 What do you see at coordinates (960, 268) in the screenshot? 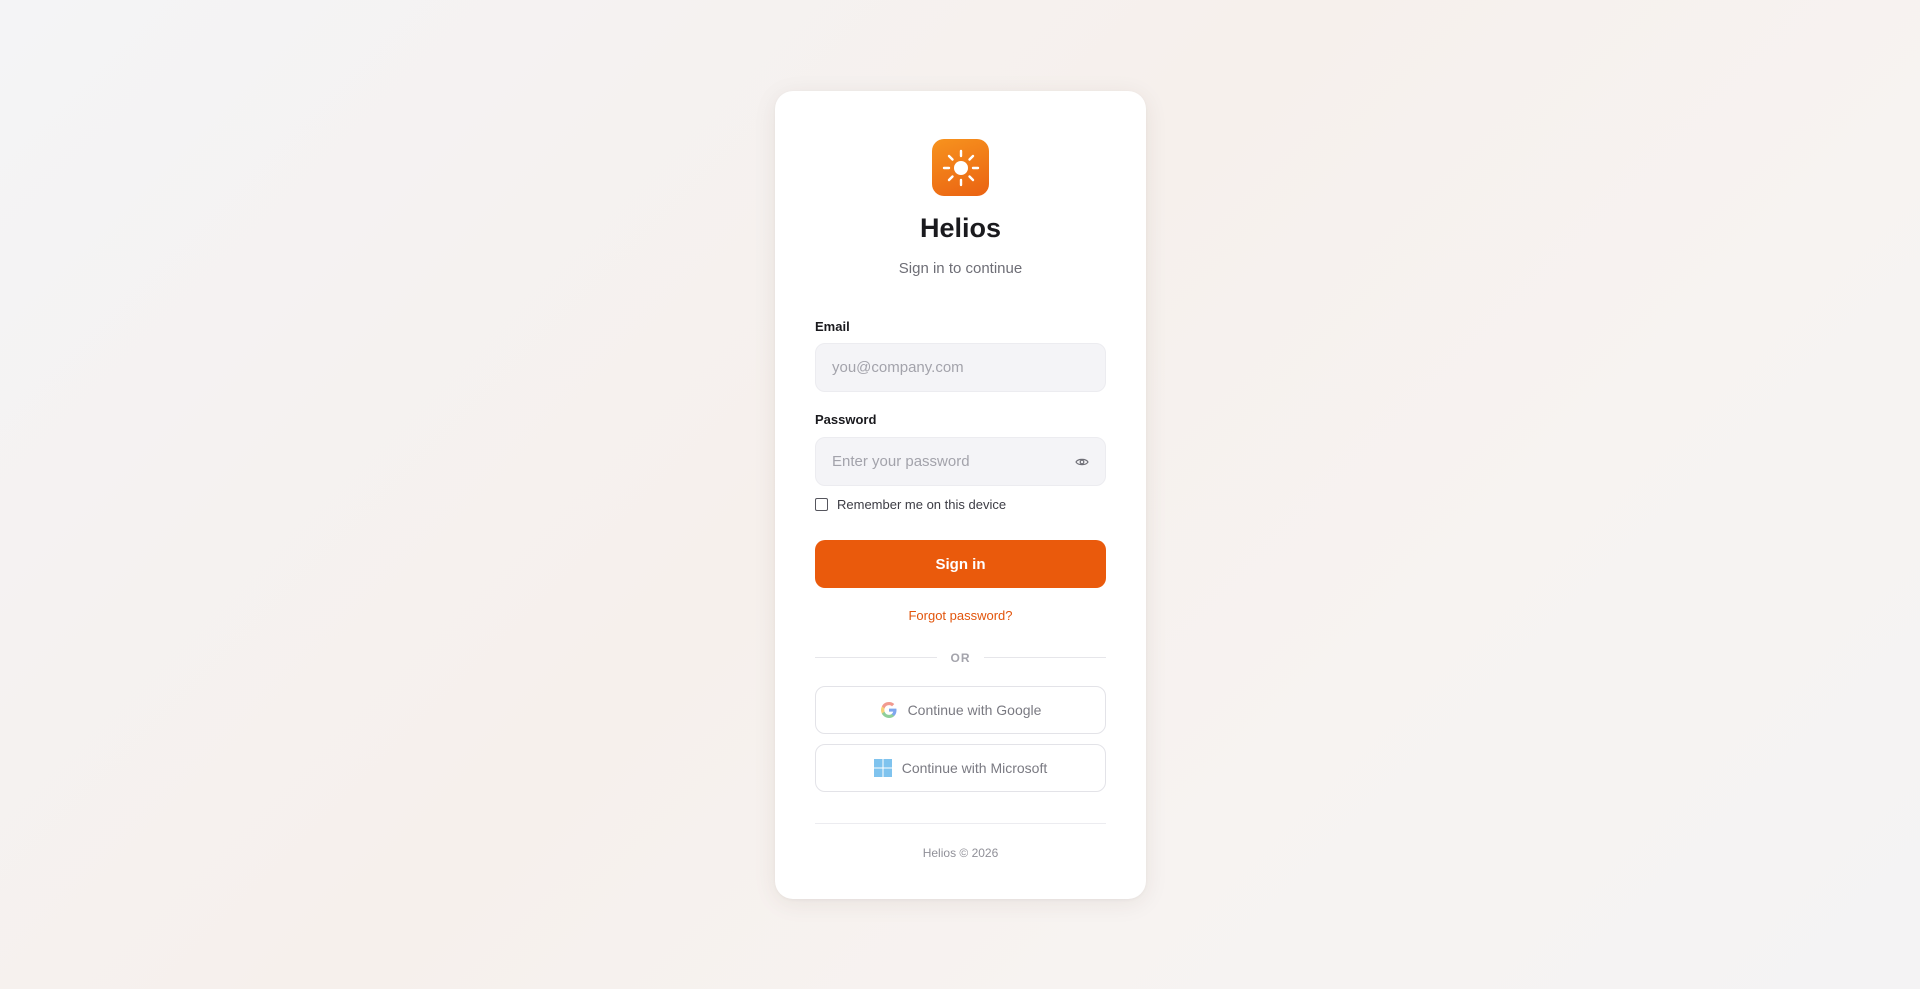
I see `page-subtitle: Sign in to continue` at bounding box center [960, 268].